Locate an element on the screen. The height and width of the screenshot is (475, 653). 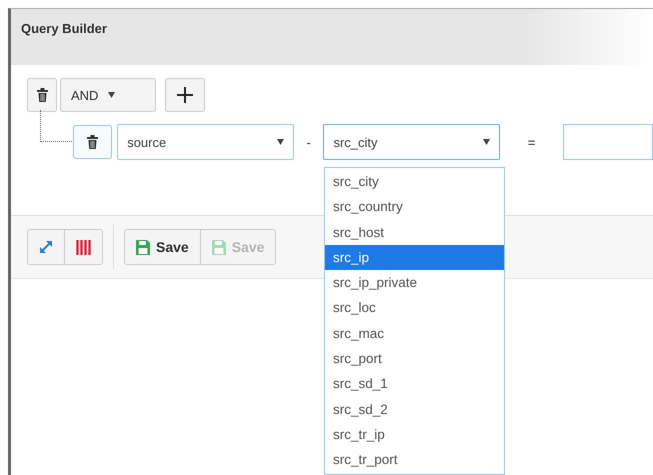
plus-icon is located at coordinates (185, 95).